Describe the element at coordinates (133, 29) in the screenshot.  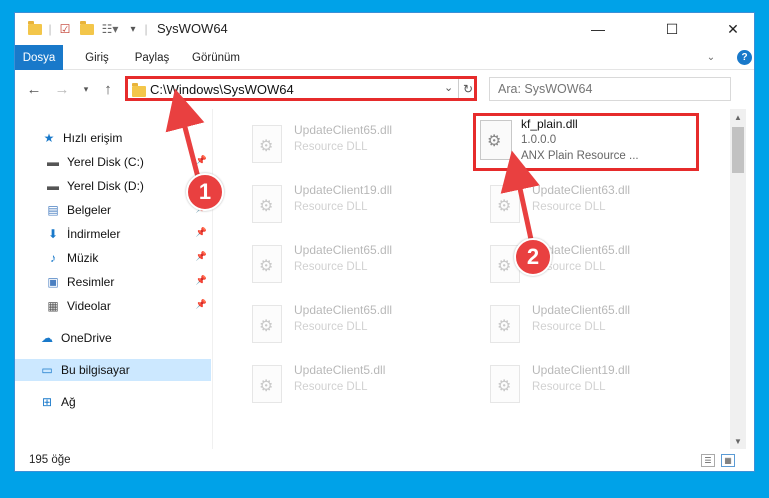
I see `qat-dropdown-icon: ▾` at that location.